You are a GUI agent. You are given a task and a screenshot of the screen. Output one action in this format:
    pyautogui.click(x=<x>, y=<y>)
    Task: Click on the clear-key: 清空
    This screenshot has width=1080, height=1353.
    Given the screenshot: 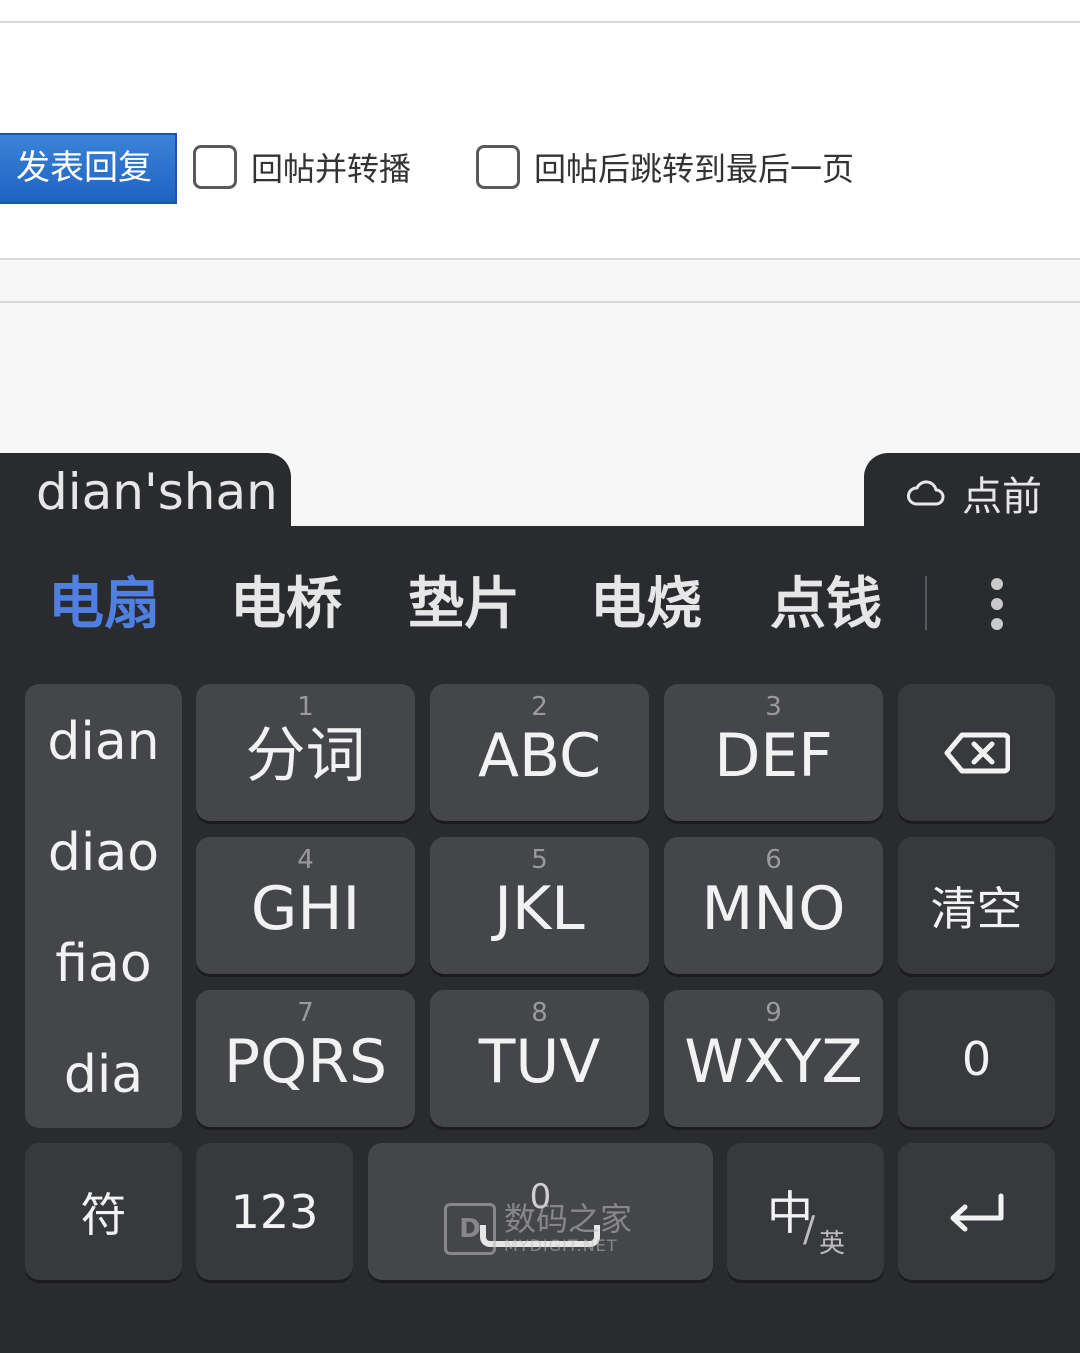 What is the action you would take?
    pyautogui.click(x=976, y=905)
    